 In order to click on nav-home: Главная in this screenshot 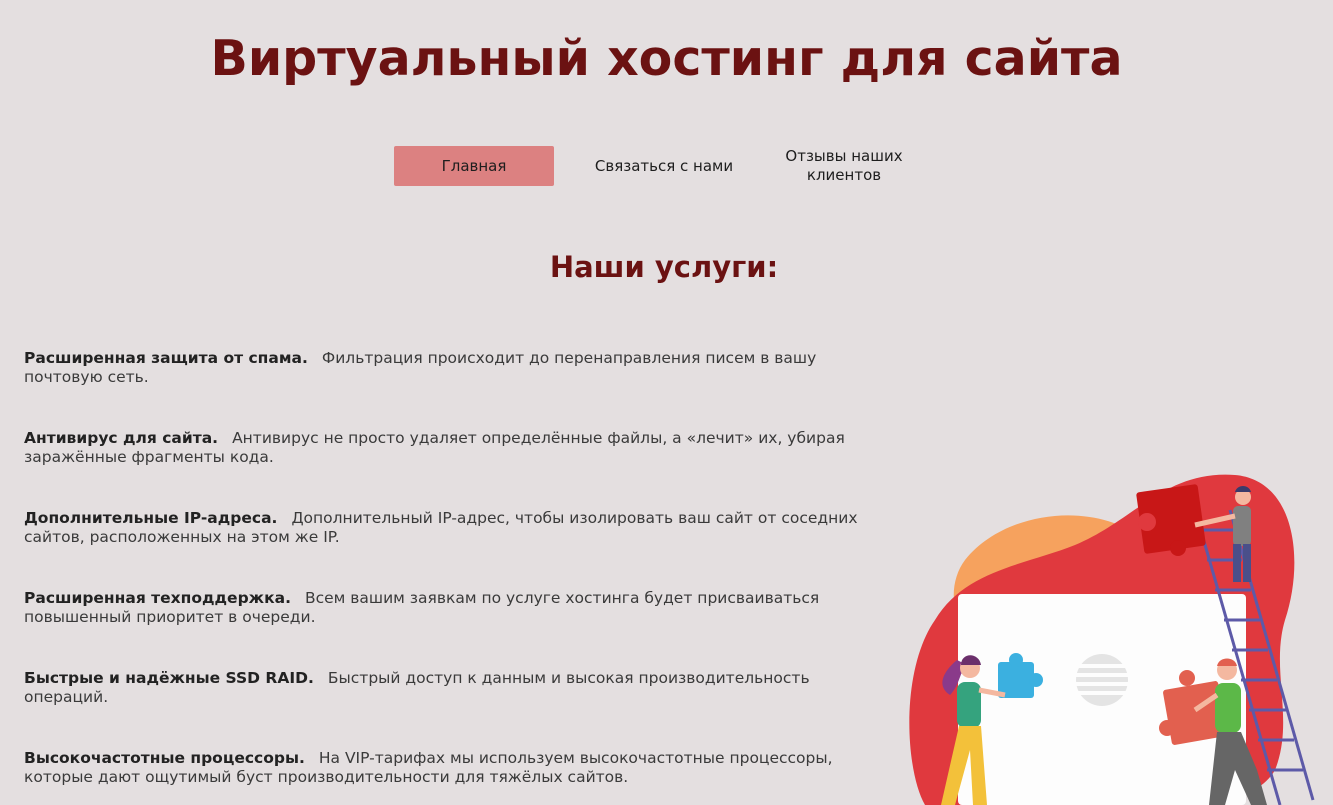, I will do `click(474, 166)`.